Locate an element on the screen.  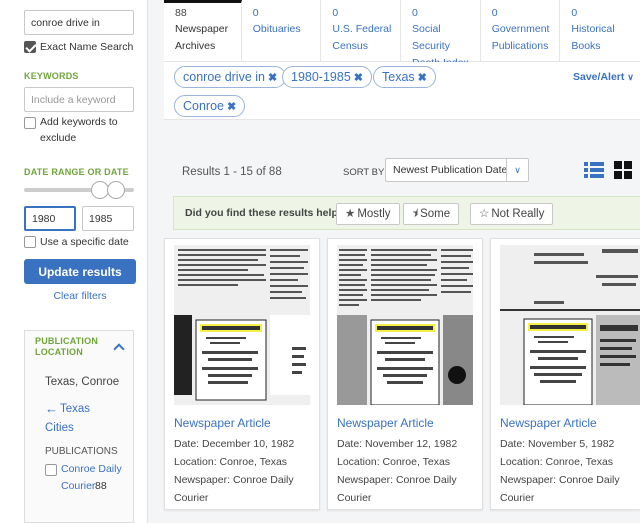
back-arrow-icon: ← is located at coordinates (51, 408).